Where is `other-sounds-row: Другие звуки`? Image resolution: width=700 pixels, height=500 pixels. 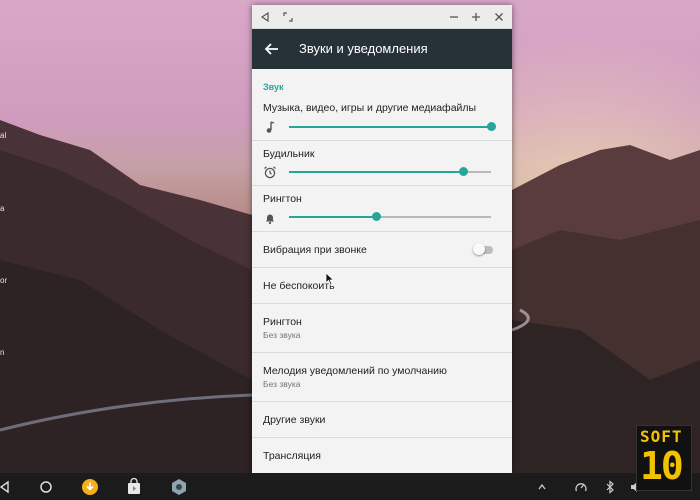 other-sounds-row: Другие звуки is located at coordinates (382, 419).